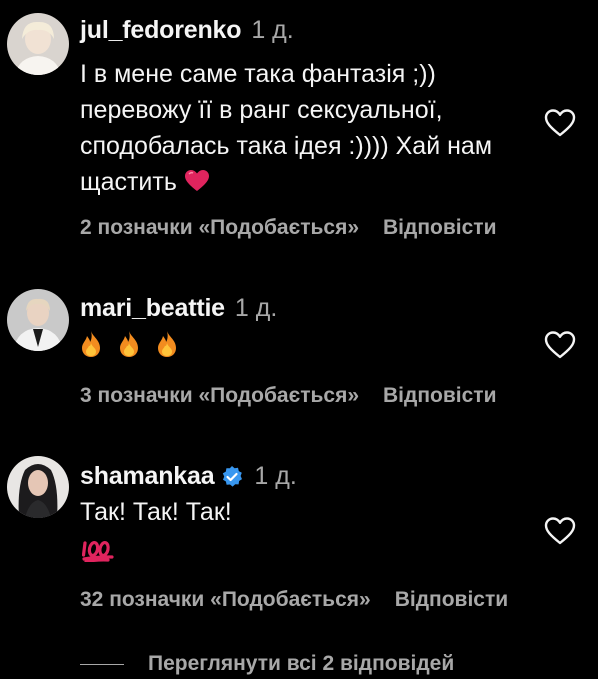 The image size is (598, 679). I want to click on comment-header: shamankaa 1 д., so click(188, 476).